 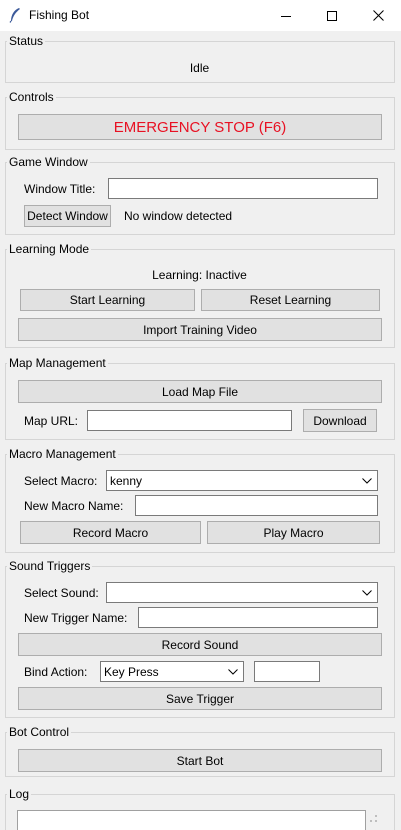 What do you see at coordinates (189, 420) in the screenshot?
I see `map-url-input` at bounding box center [189, 420].